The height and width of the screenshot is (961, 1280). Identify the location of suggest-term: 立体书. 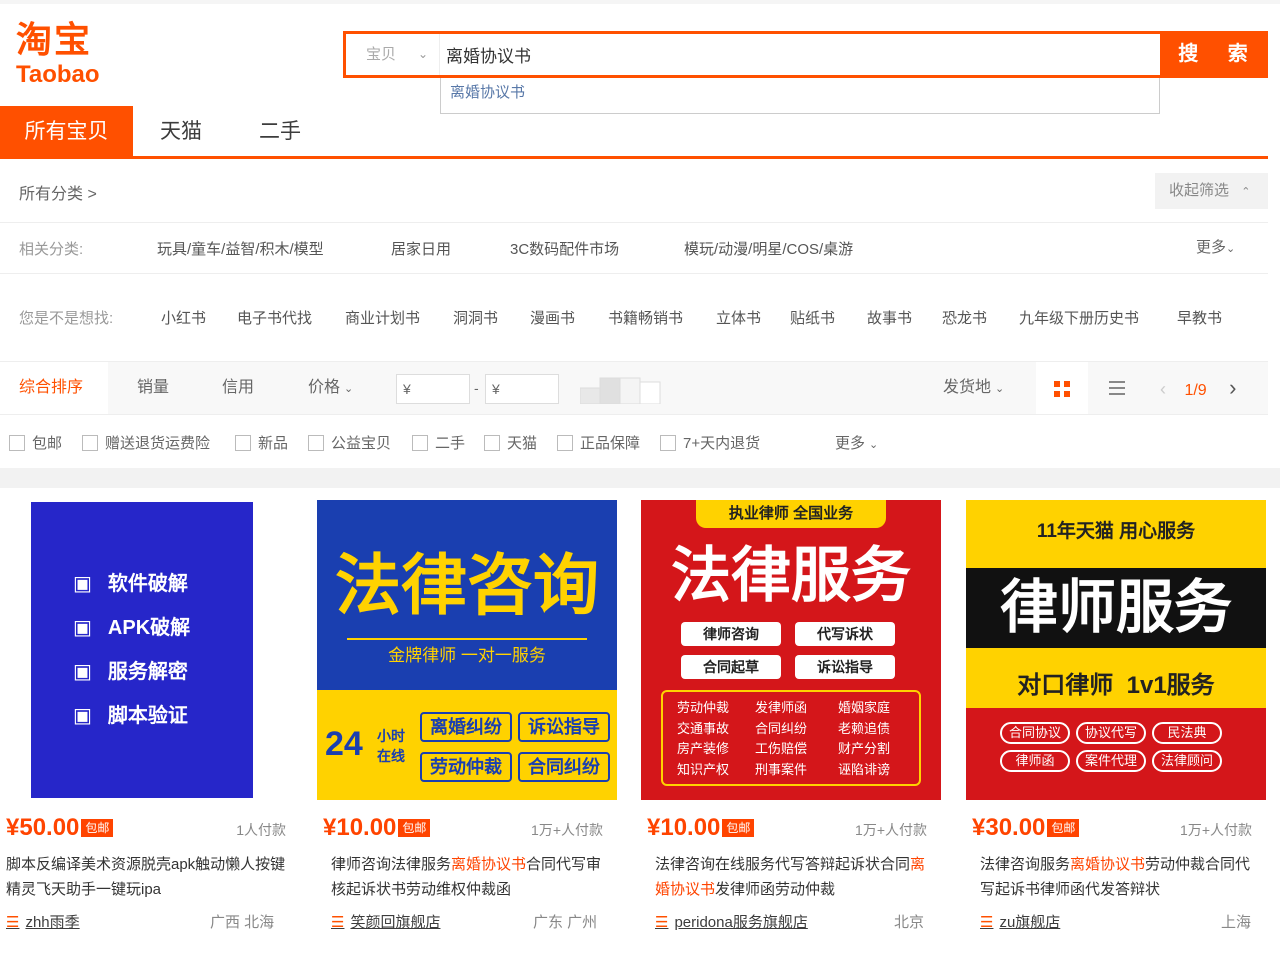
(738, 317).